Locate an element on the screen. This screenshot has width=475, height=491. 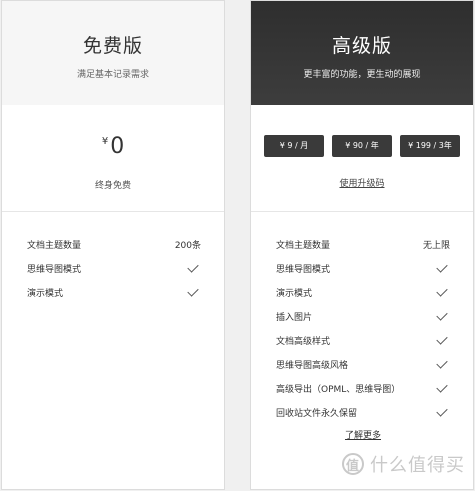
feature-value: 200条 is located at coordinates (187, 245).